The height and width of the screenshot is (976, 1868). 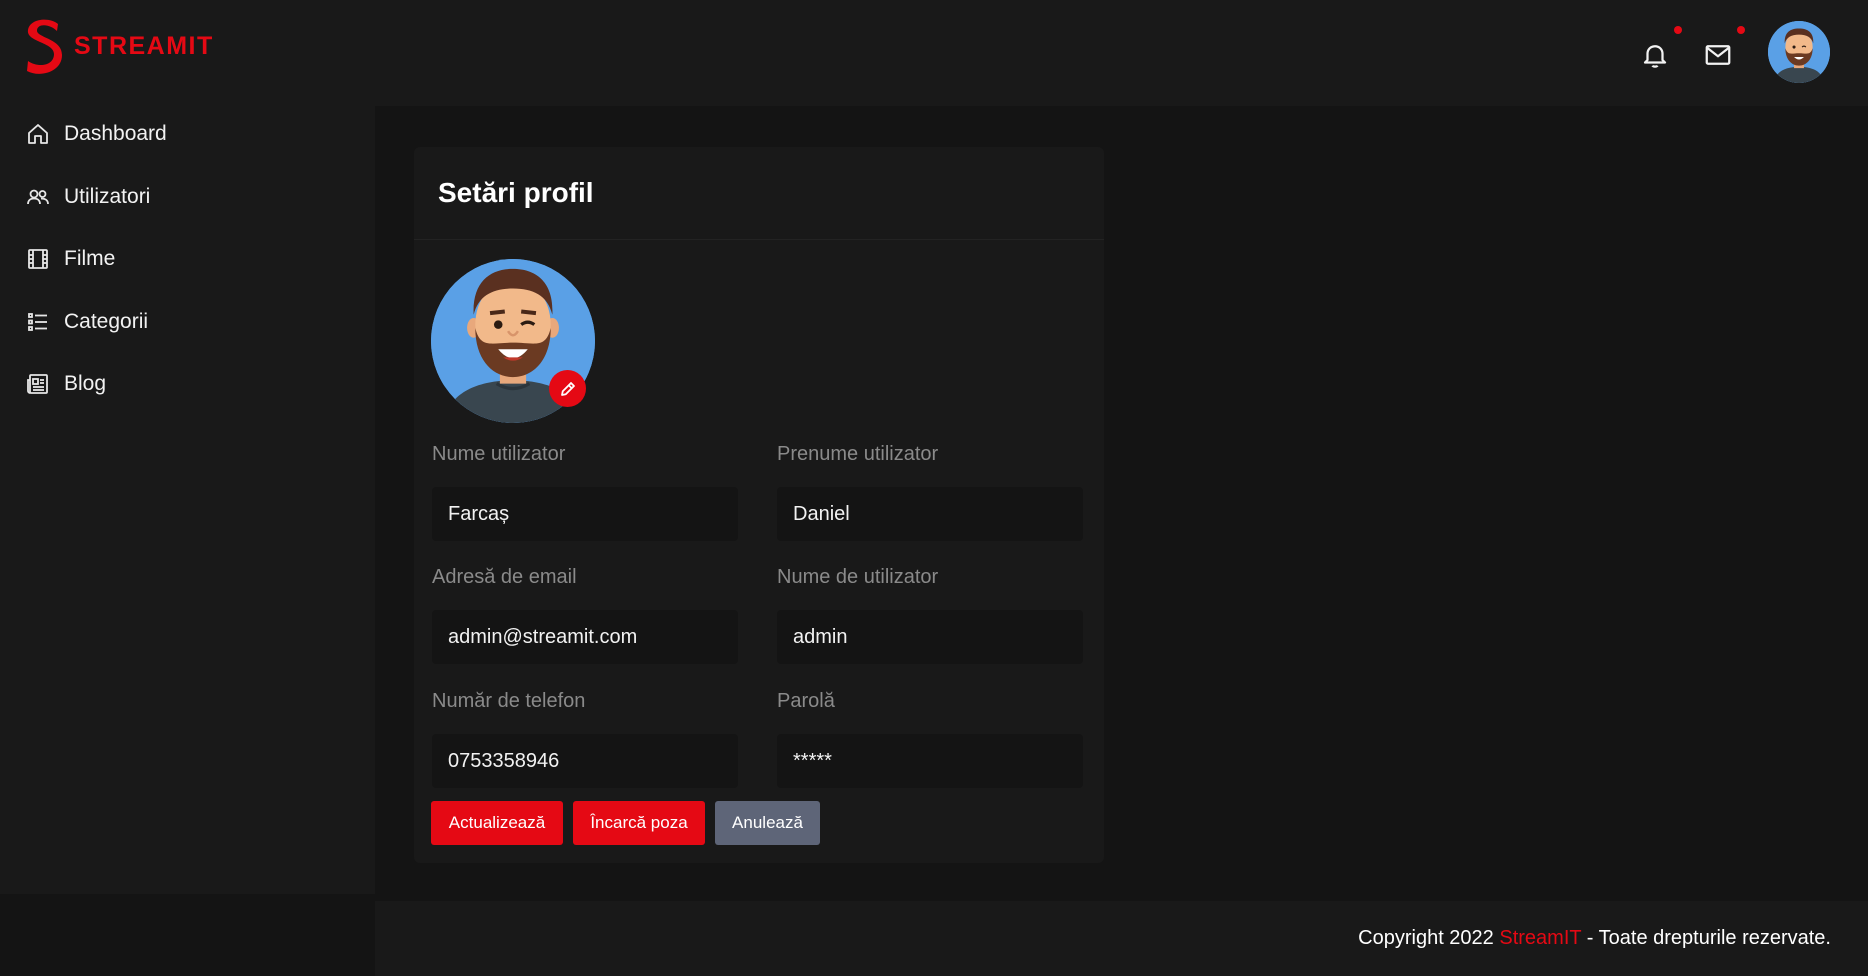 What do you see at coordinates (144, 45) in the screenshot?
I see `brand-name: STREAMIT` at bounding box center [144, 45].